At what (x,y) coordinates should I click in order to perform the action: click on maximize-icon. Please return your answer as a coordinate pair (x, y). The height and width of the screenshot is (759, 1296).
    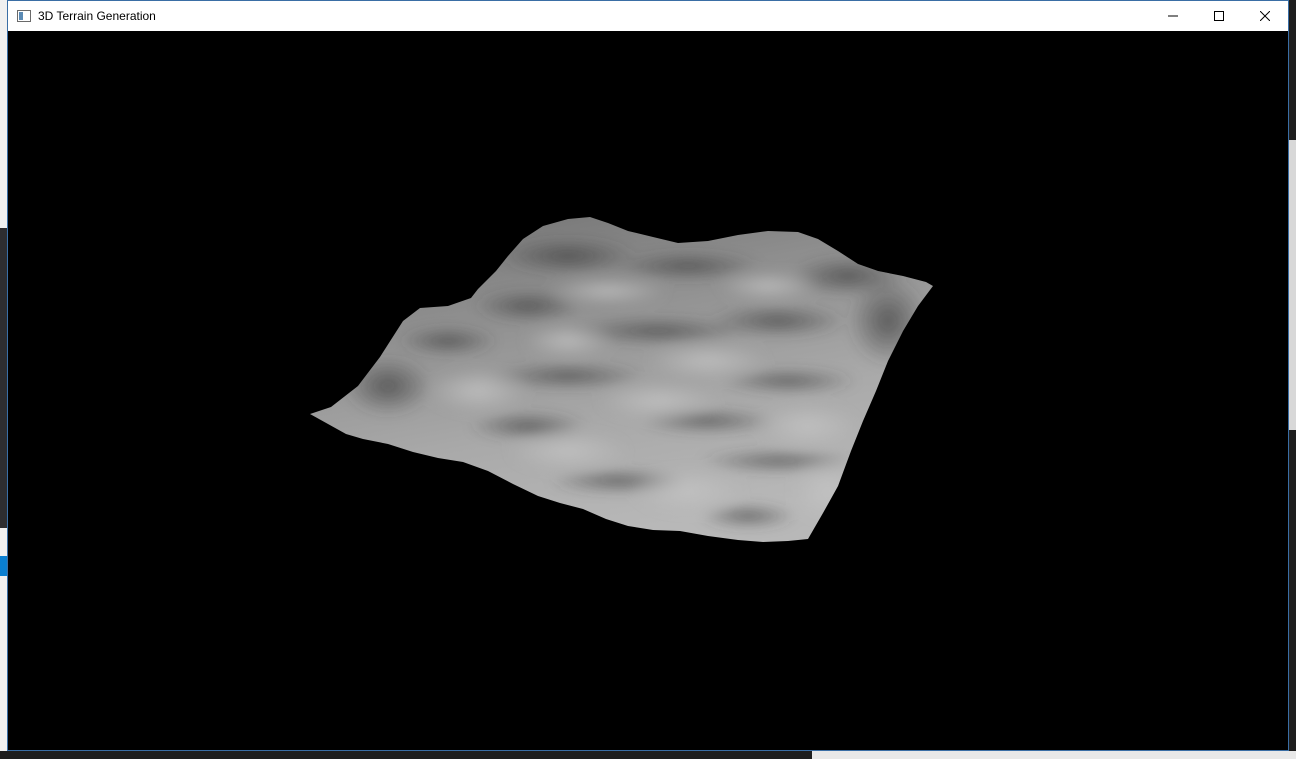
    Looking at the image, I should click on (1219, 16).